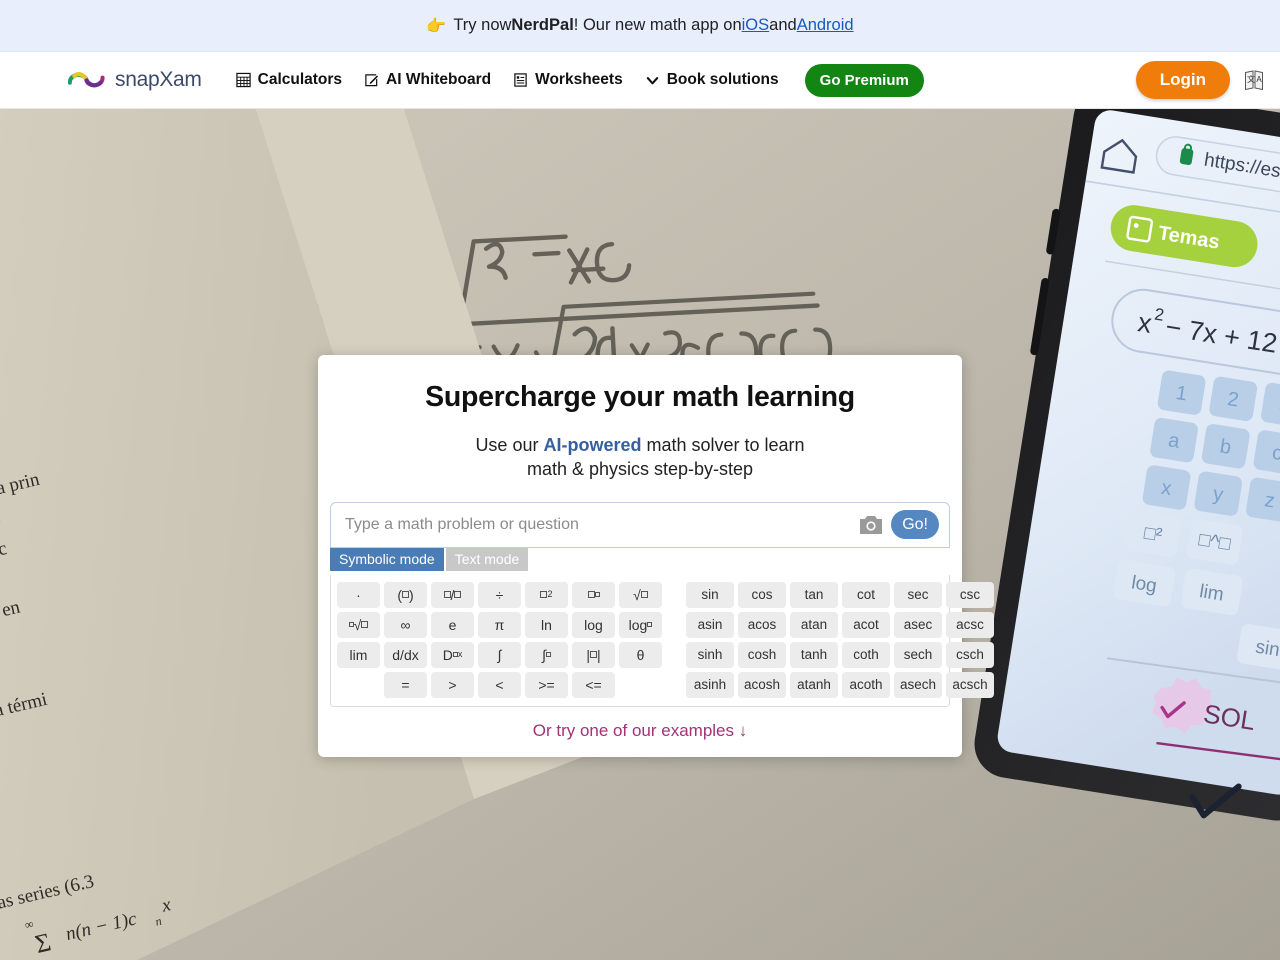 The image size is (1280, 960). Describe the element at coordinates (405, 654) in the screenshot. I see `key-ddx: d/dx` at that location.